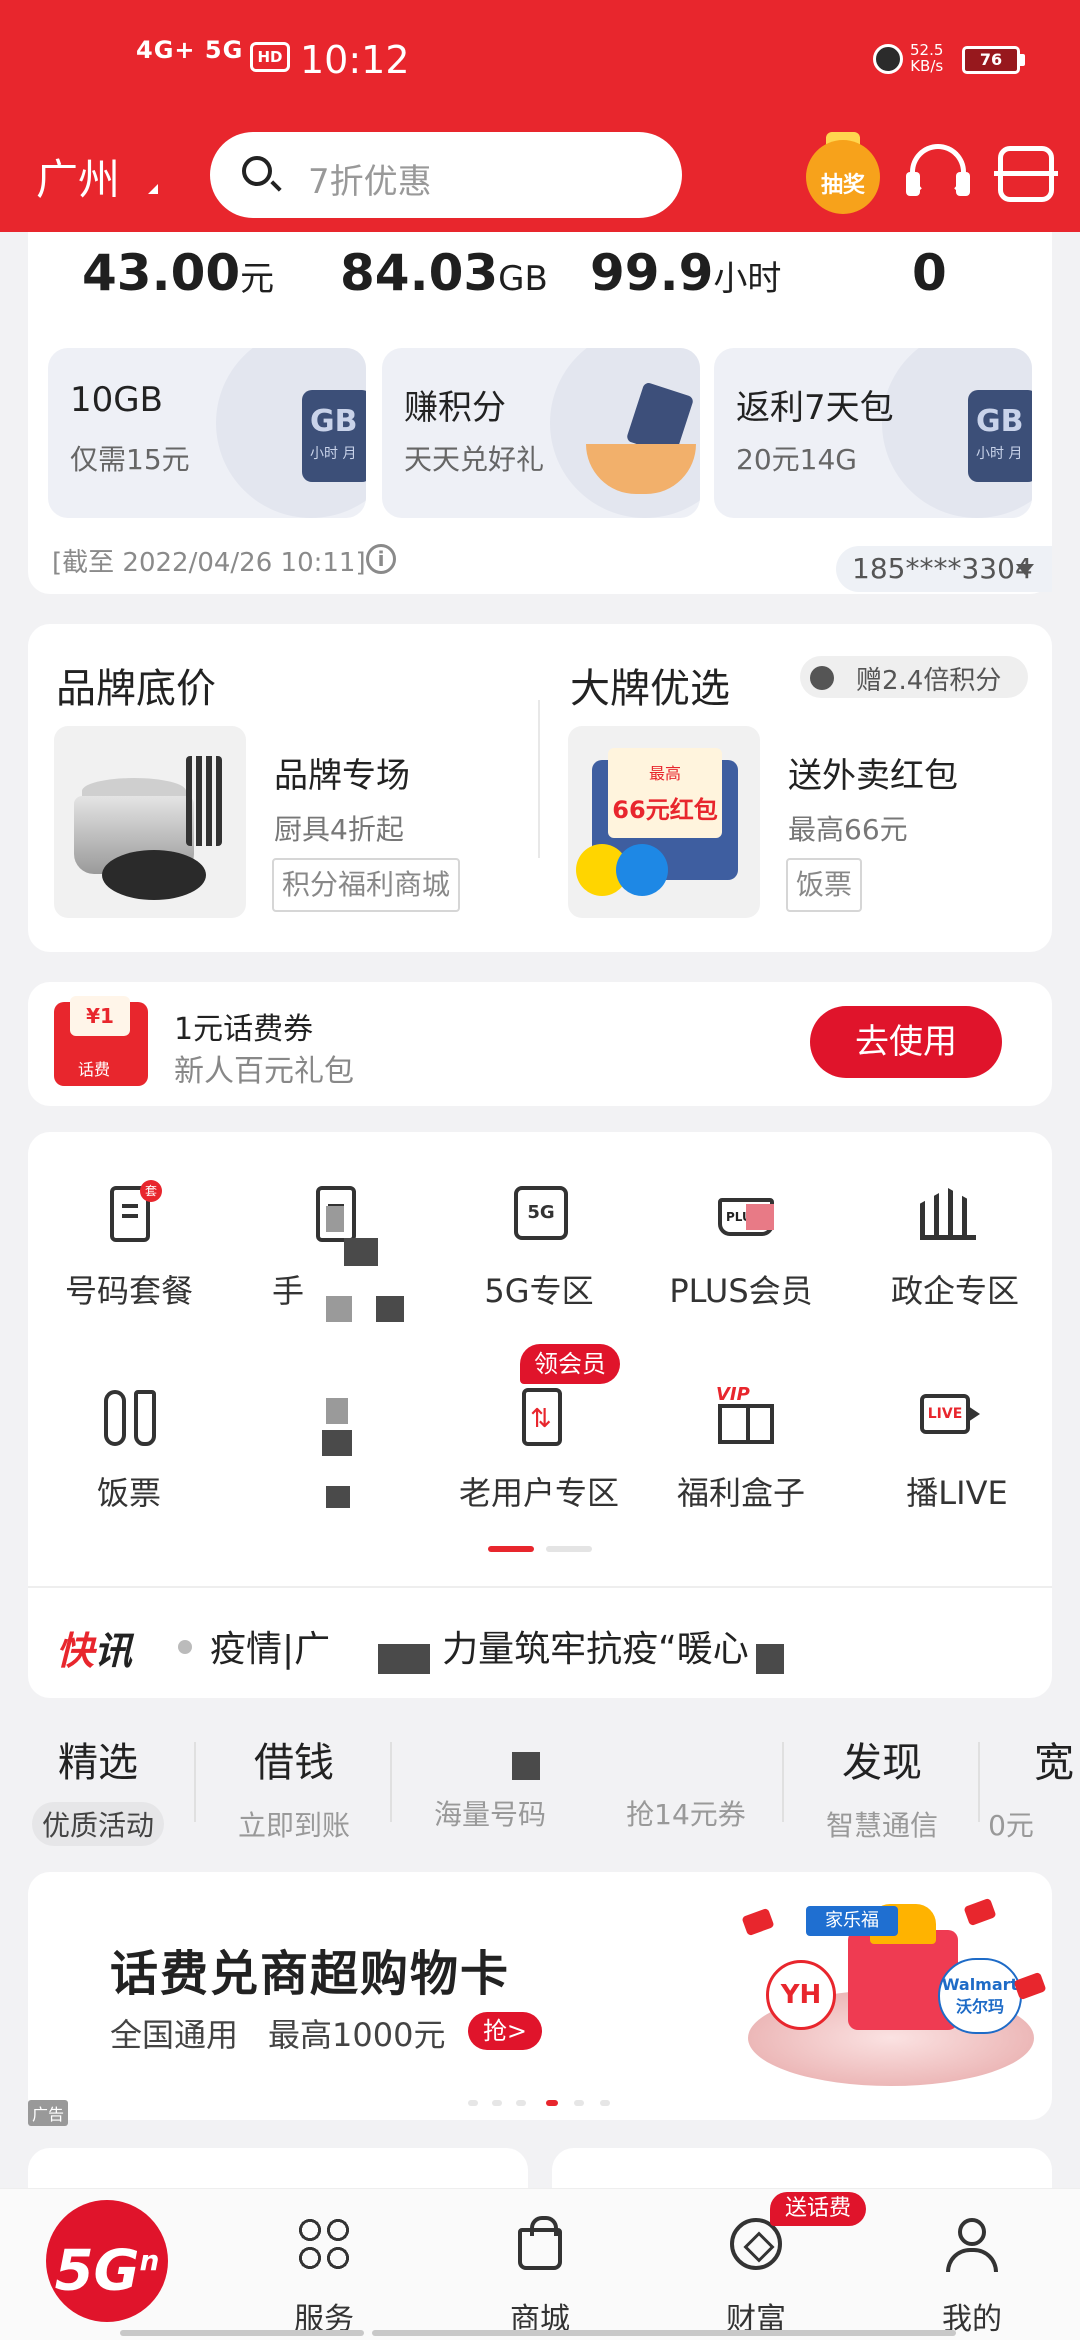  What do you see at coordinates (1022, 60) in the screenshot?
I see `battery-tip` at bounding box center [1022, 60].